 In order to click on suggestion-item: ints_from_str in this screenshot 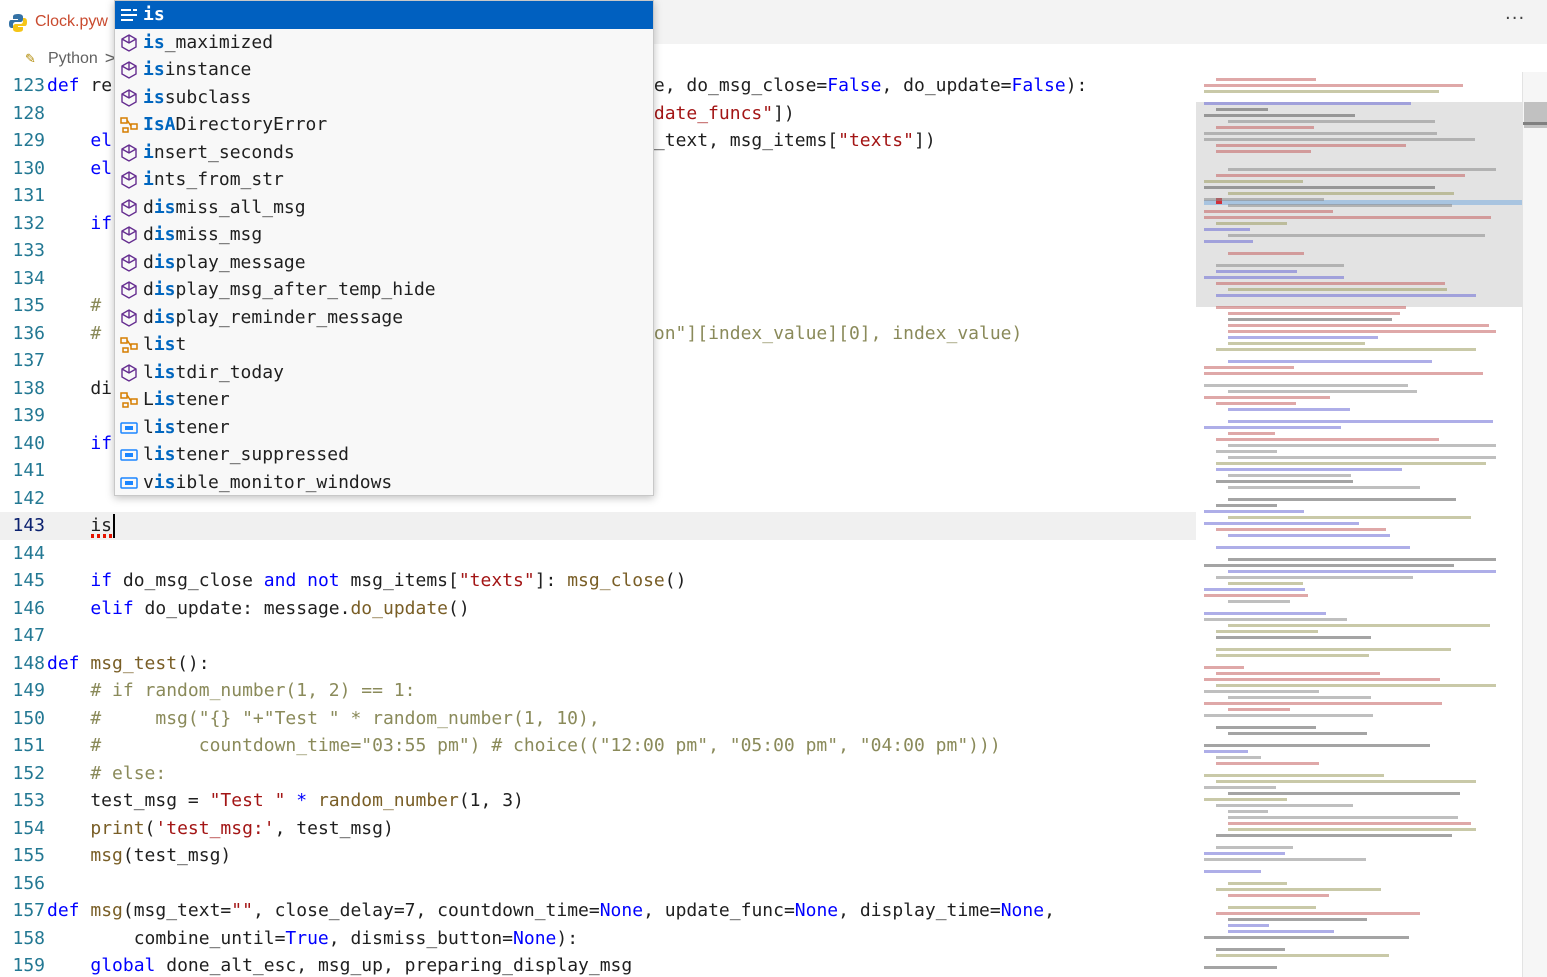, I will do `click(384, 180)`.